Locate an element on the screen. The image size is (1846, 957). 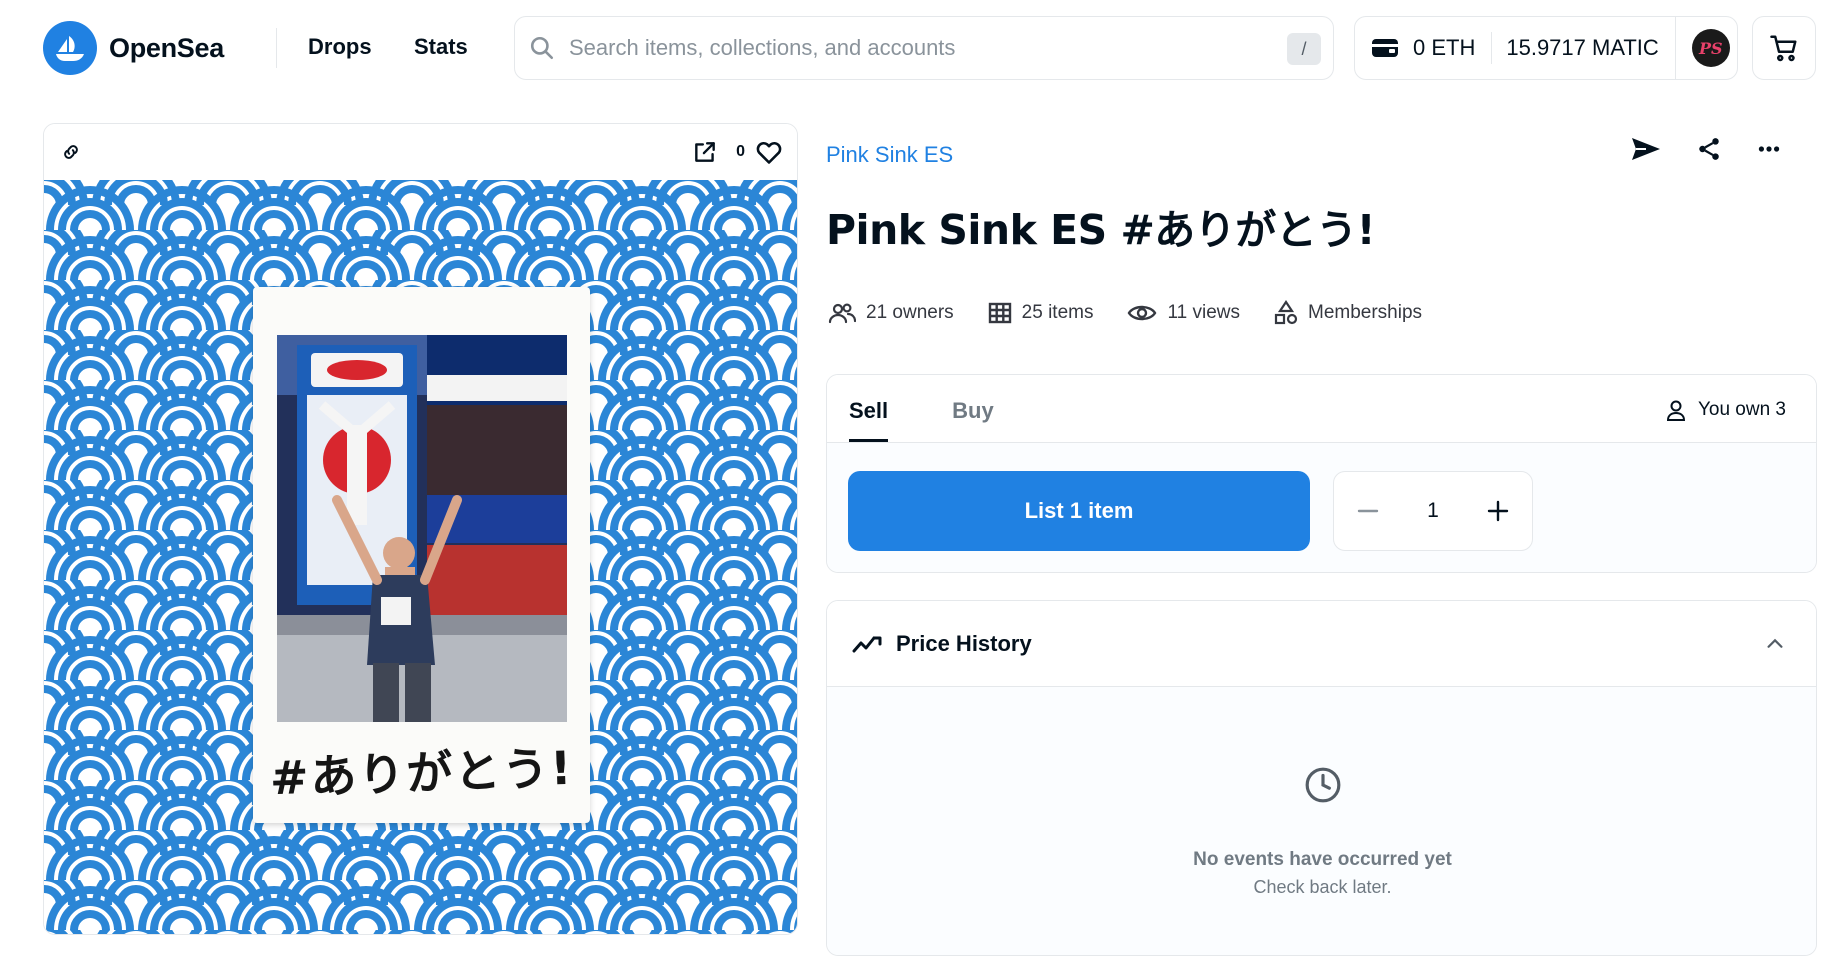
opensea-boat-icon is located at coordinates (70, 48).